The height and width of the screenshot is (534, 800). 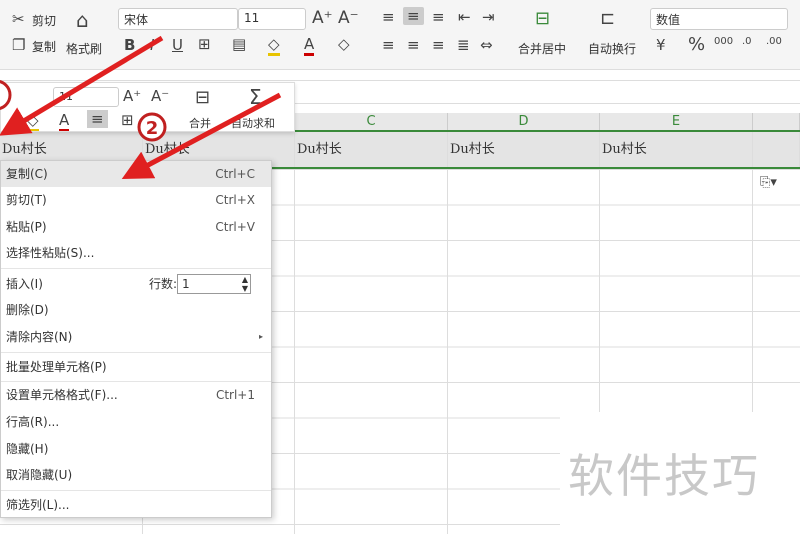 What do you see at coordinates (152, 128) in the screenshot?
I see `step-2-label: 2` at bounding box center [152, 128].